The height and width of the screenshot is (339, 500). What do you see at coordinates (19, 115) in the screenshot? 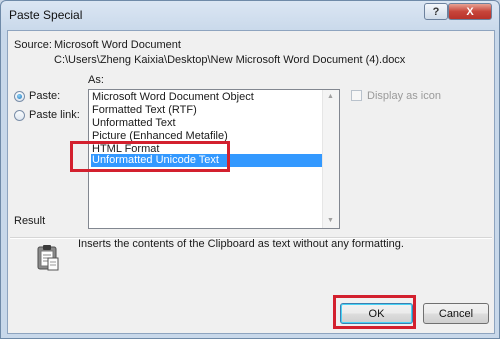
I see `paste-link-radio` at bounding box center [19, 115].